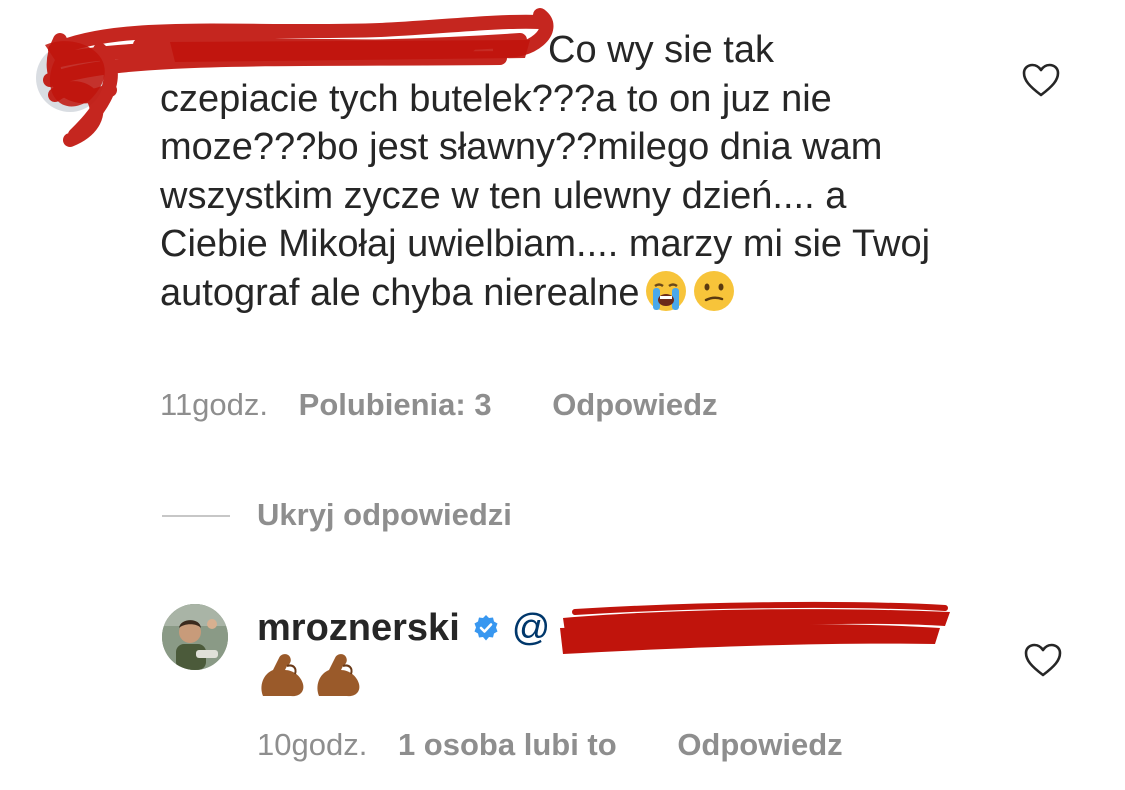  Describe the element at coordinates (196, 516) in the screenshot. I see `divider-line` at that location.